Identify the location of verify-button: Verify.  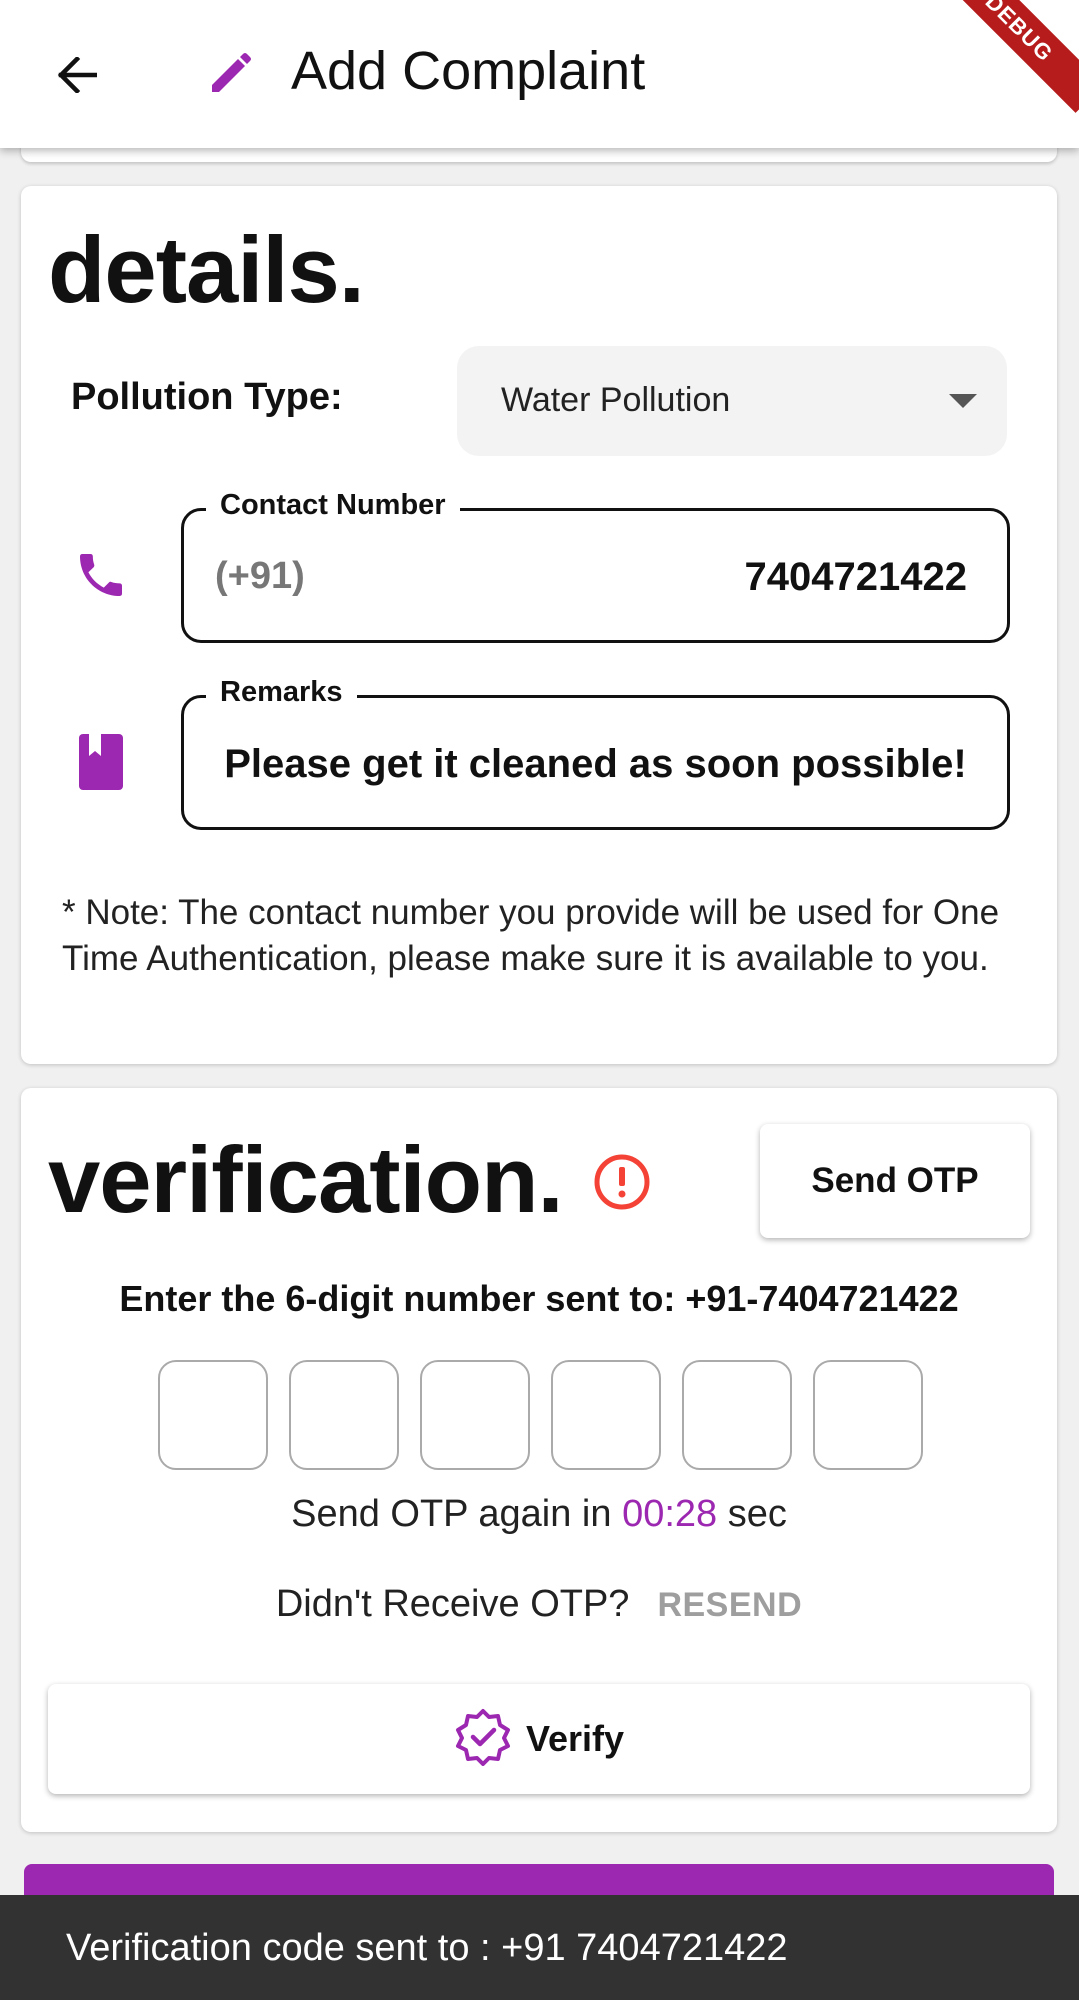
(539, 1739).